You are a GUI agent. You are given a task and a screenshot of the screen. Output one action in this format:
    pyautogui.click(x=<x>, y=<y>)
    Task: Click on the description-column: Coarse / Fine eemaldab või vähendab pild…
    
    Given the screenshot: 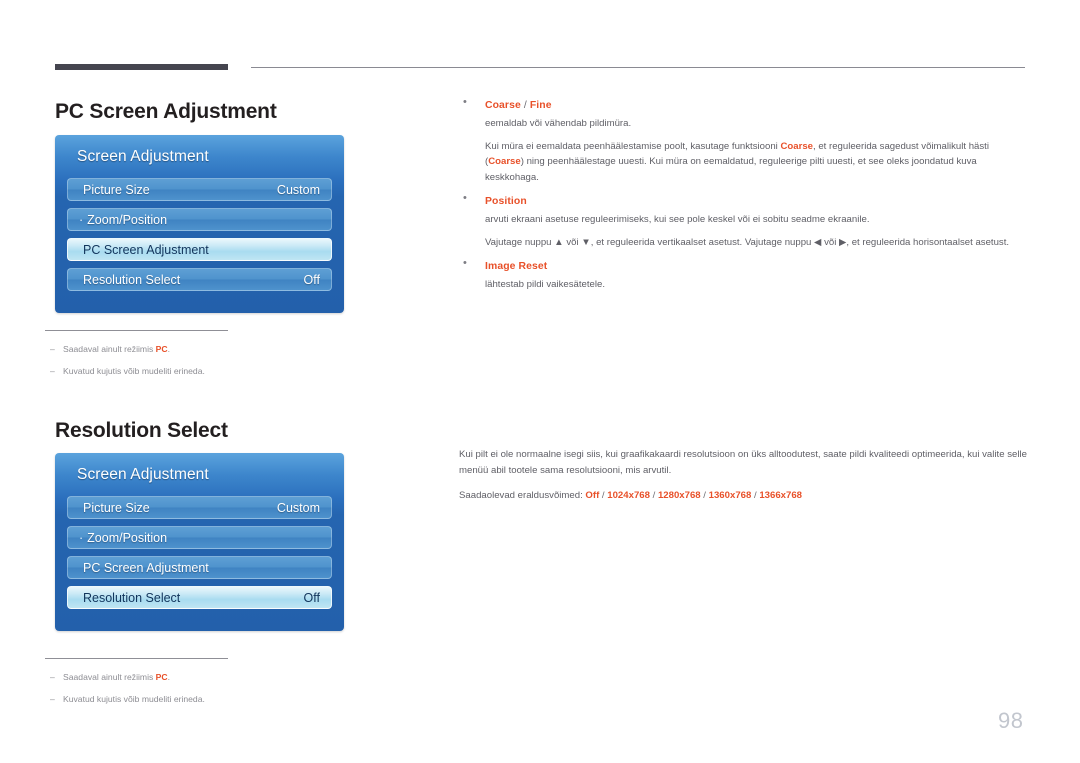 What is the action you would take?
    pyautogui.click(x=743, y=195)
    